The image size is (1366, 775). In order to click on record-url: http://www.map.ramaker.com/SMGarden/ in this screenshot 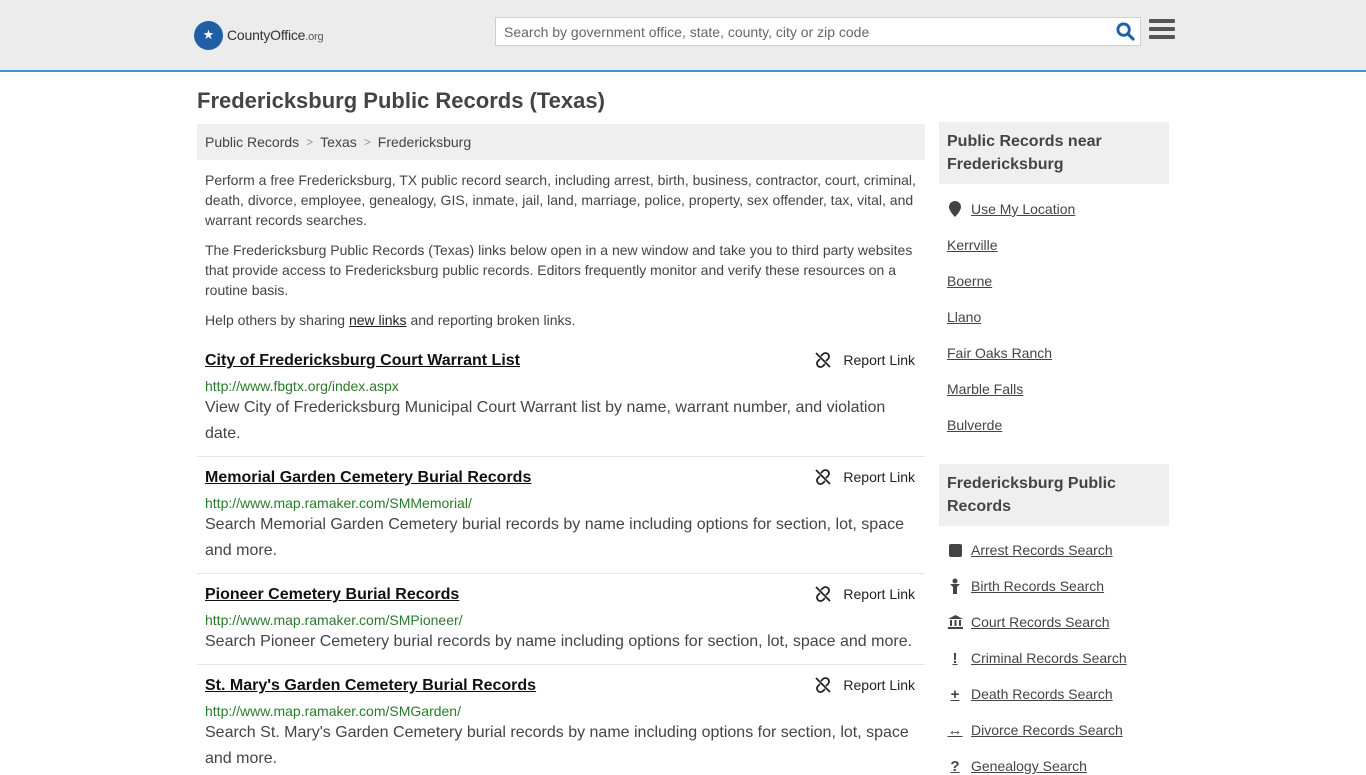, I will do `click(333, 711)`.